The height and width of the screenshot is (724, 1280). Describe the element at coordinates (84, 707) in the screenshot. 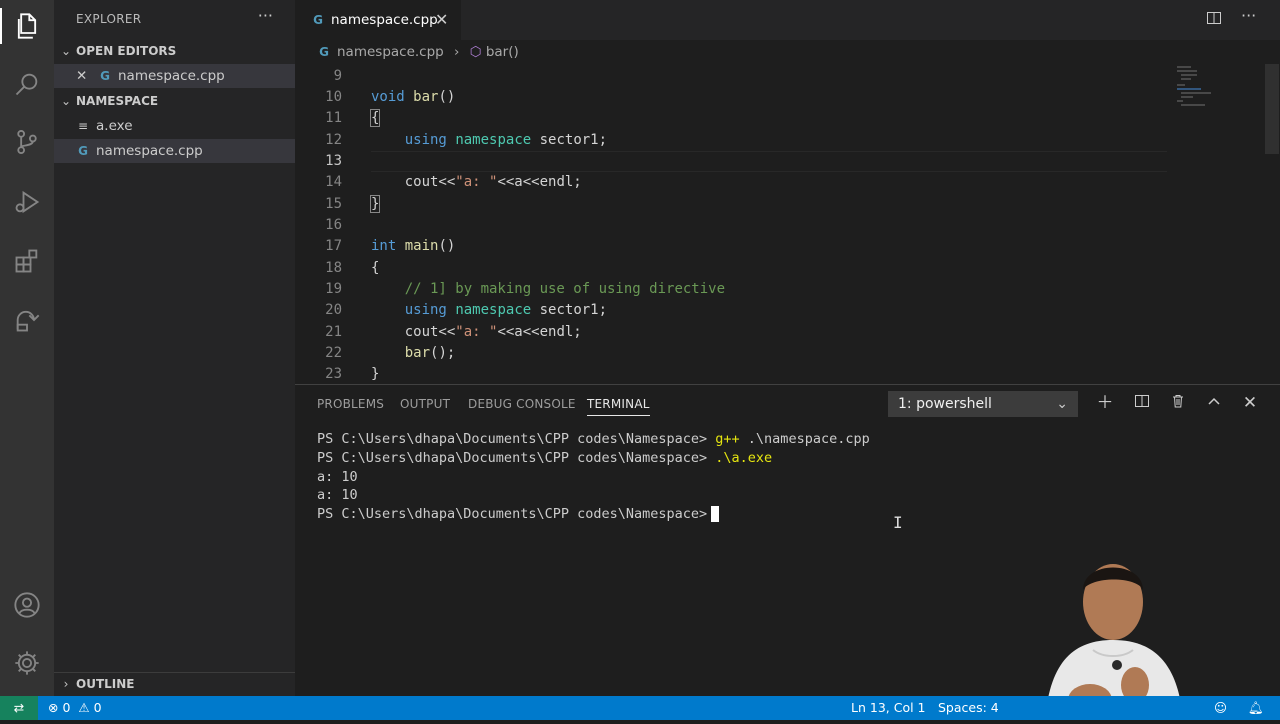

I see `warning-icon: ⚠` at that location.